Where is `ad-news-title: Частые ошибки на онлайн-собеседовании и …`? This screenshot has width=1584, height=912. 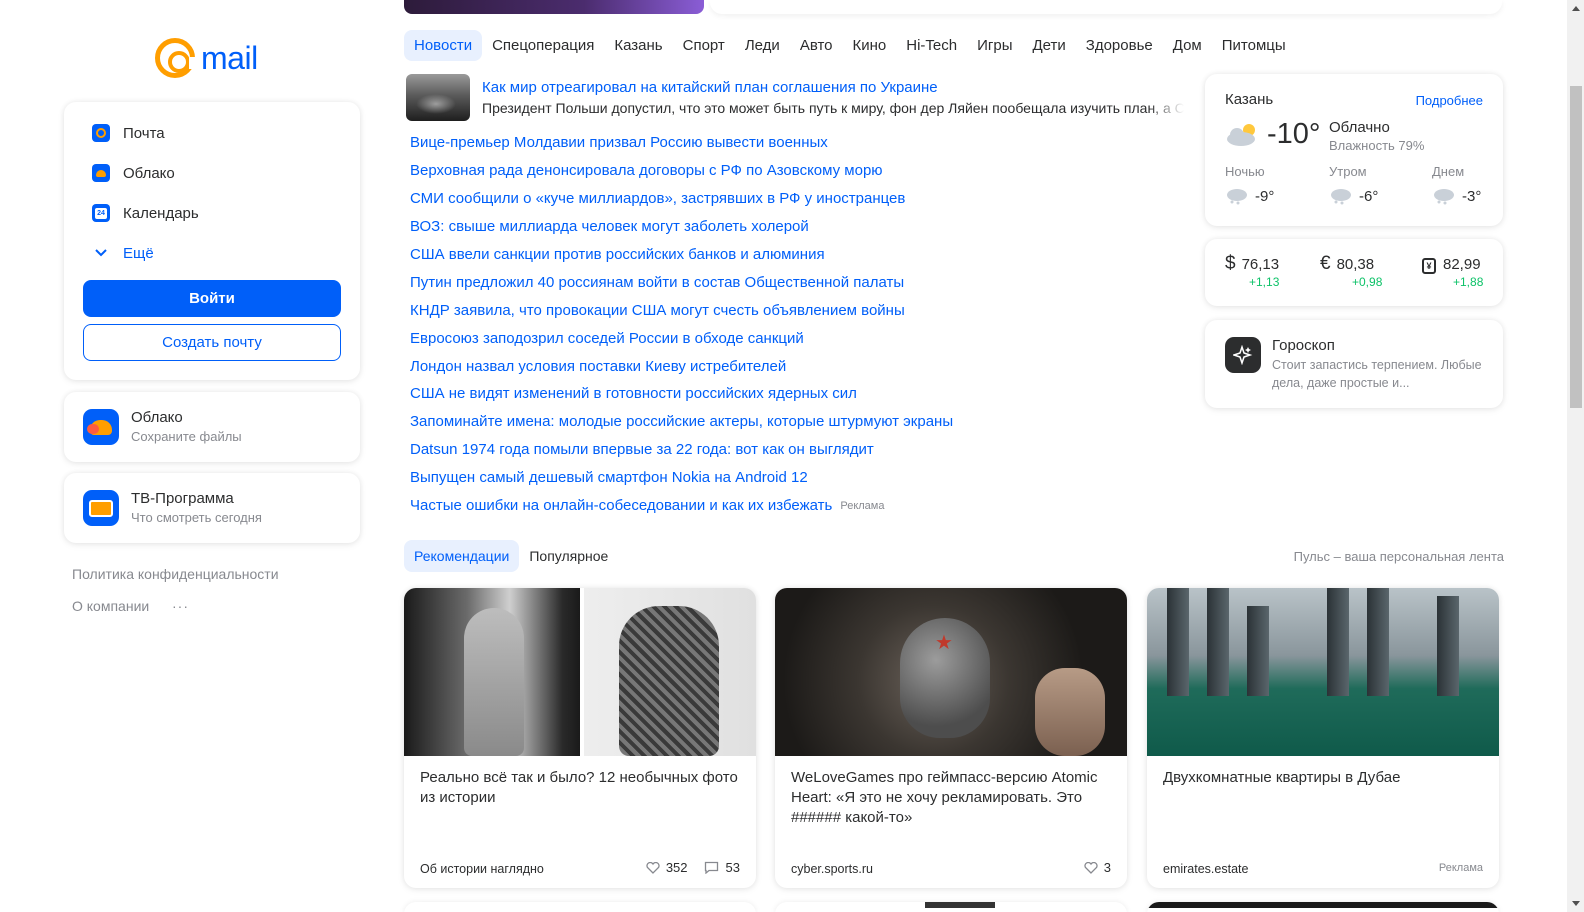
ad-news-title: Частые ошибки на онлайн-собеседовании и … is located at coordinates (621, 505).